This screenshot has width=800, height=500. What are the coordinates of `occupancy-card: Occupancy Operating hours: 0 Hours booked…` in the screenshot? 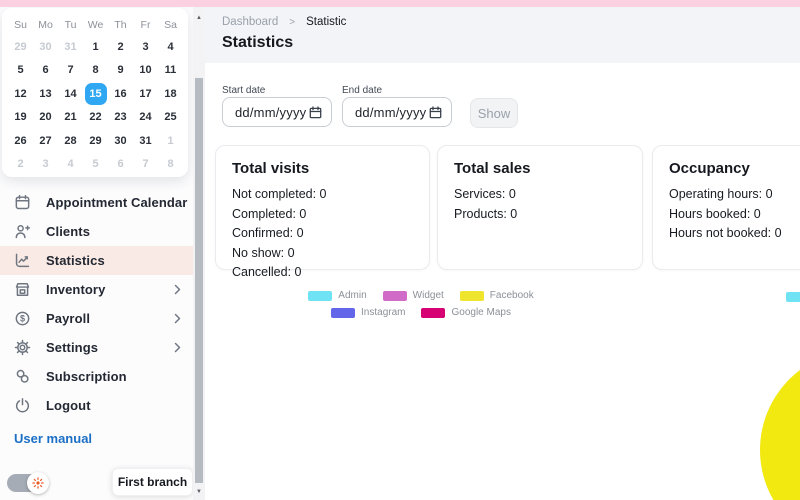 It's located at (726, 207).